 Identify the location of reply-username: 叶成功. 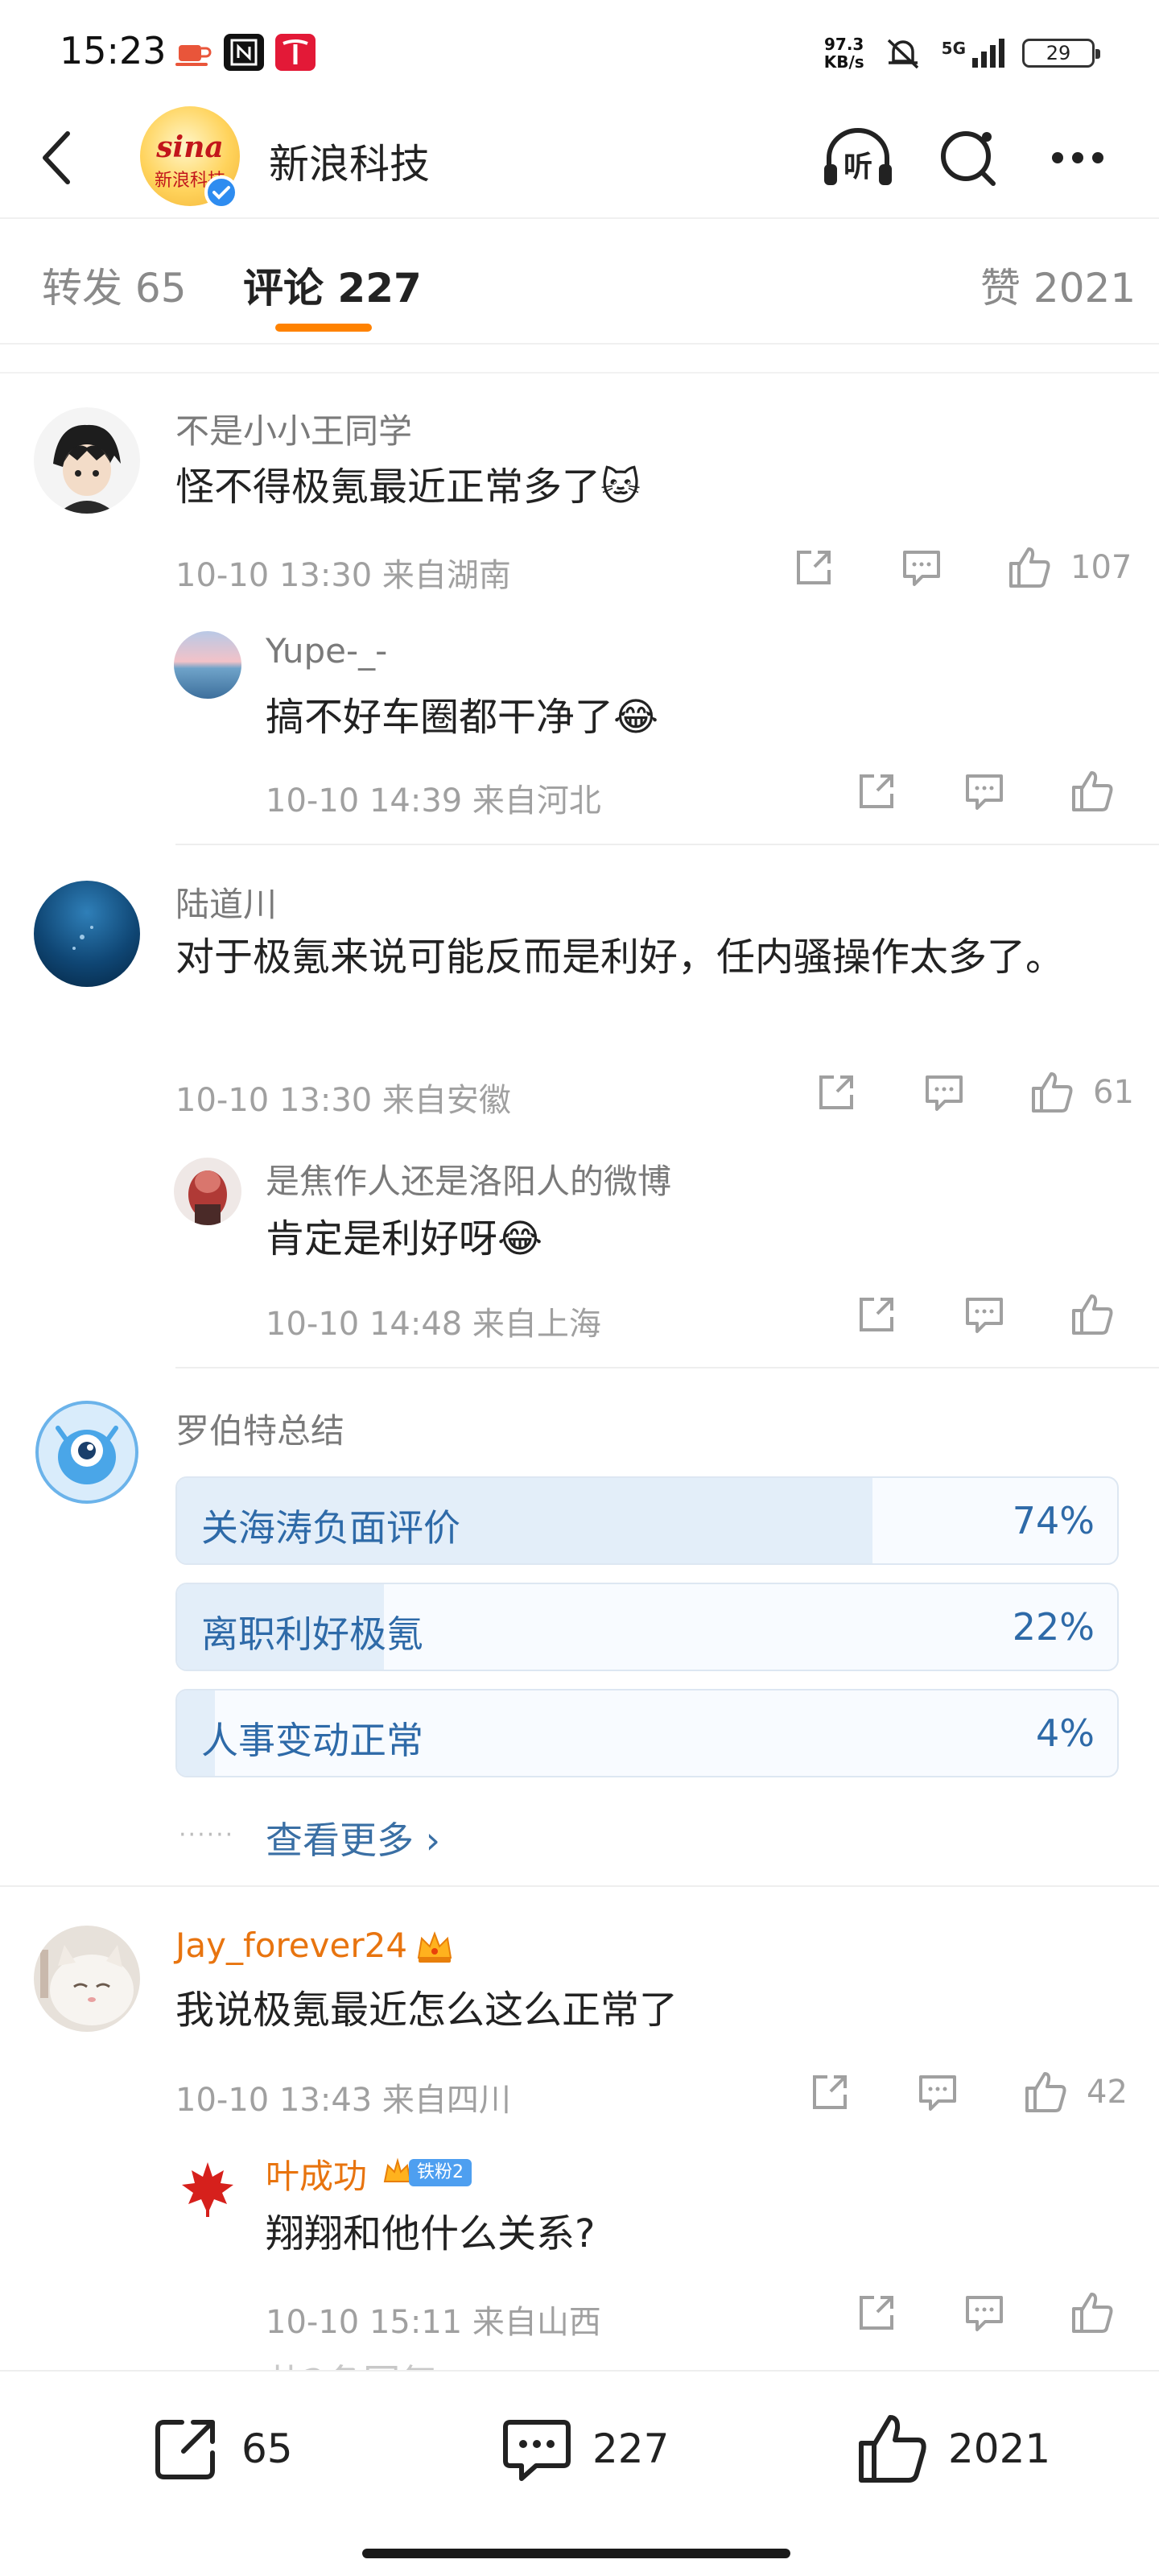
(316, 2173).